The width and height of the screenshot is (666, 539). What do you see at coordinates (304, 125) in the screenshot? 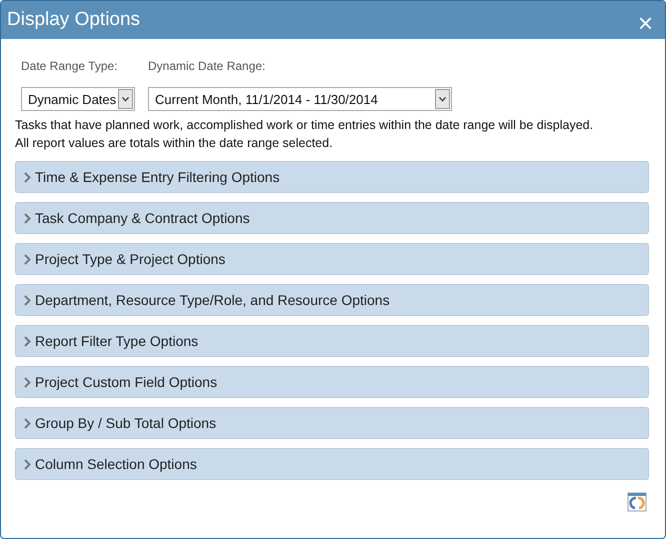
I see `info-text: Tasks that have planned work, accomplished work or time entries within the date range will be displayed.` at bounding box center [304, 125].